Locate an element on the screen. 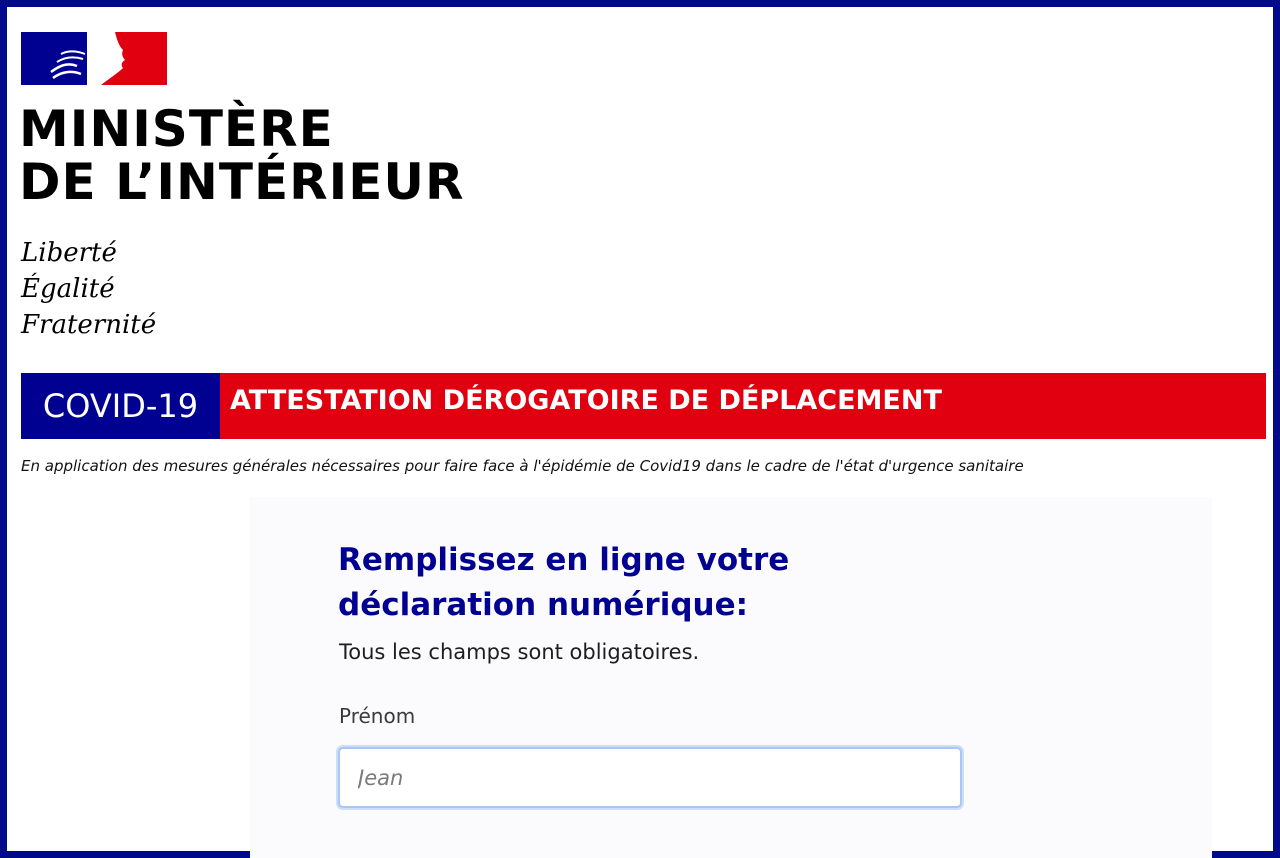 The image size is (1280, 858). required-fields-note: Tous les champs sont obligatoires. is located at coordinates (519, 652).